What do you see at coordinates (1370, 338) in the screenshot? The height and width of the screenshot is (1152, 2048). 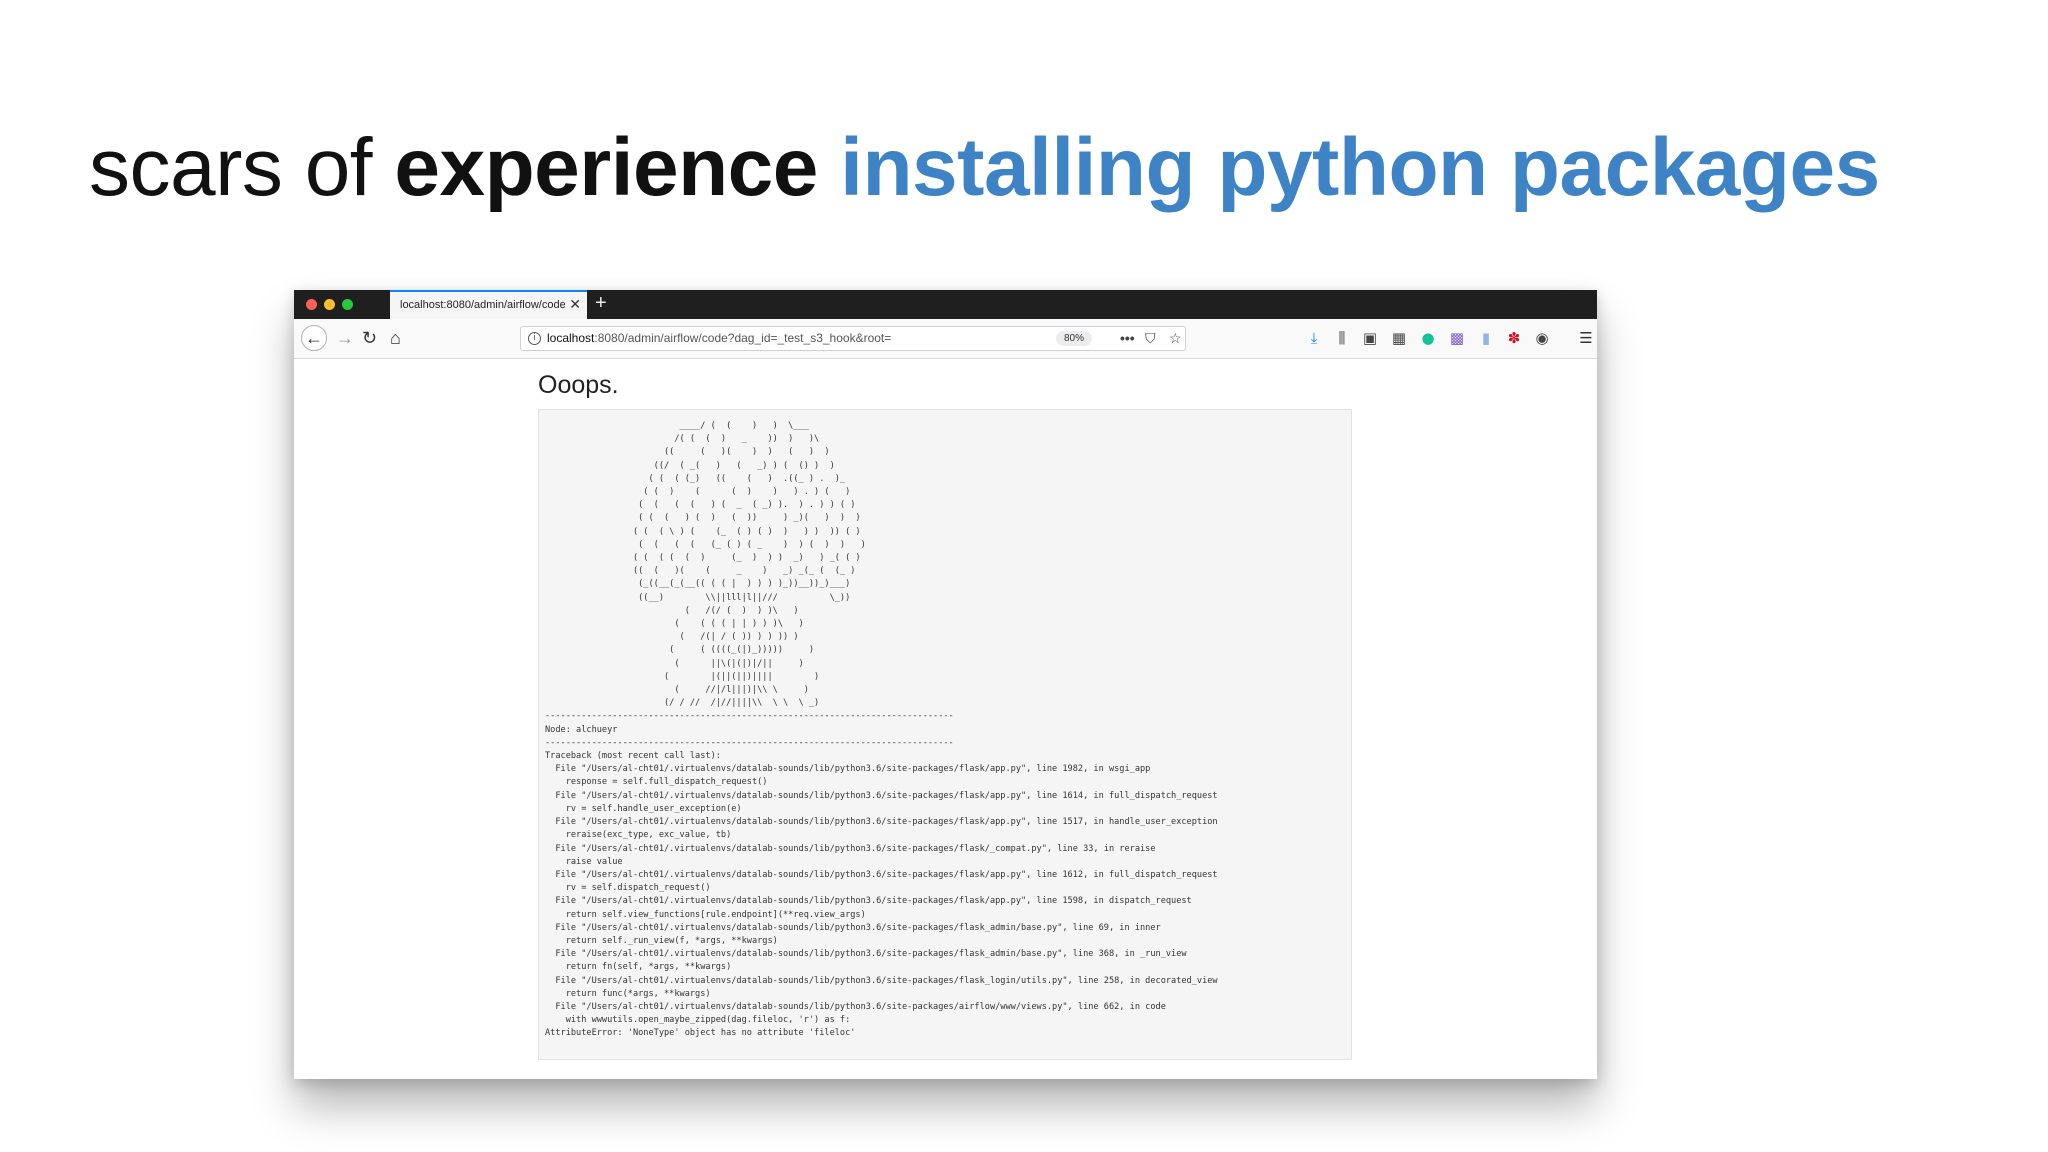 I see `sidebar-icon: ▣` at bounding box center [1370, 338].